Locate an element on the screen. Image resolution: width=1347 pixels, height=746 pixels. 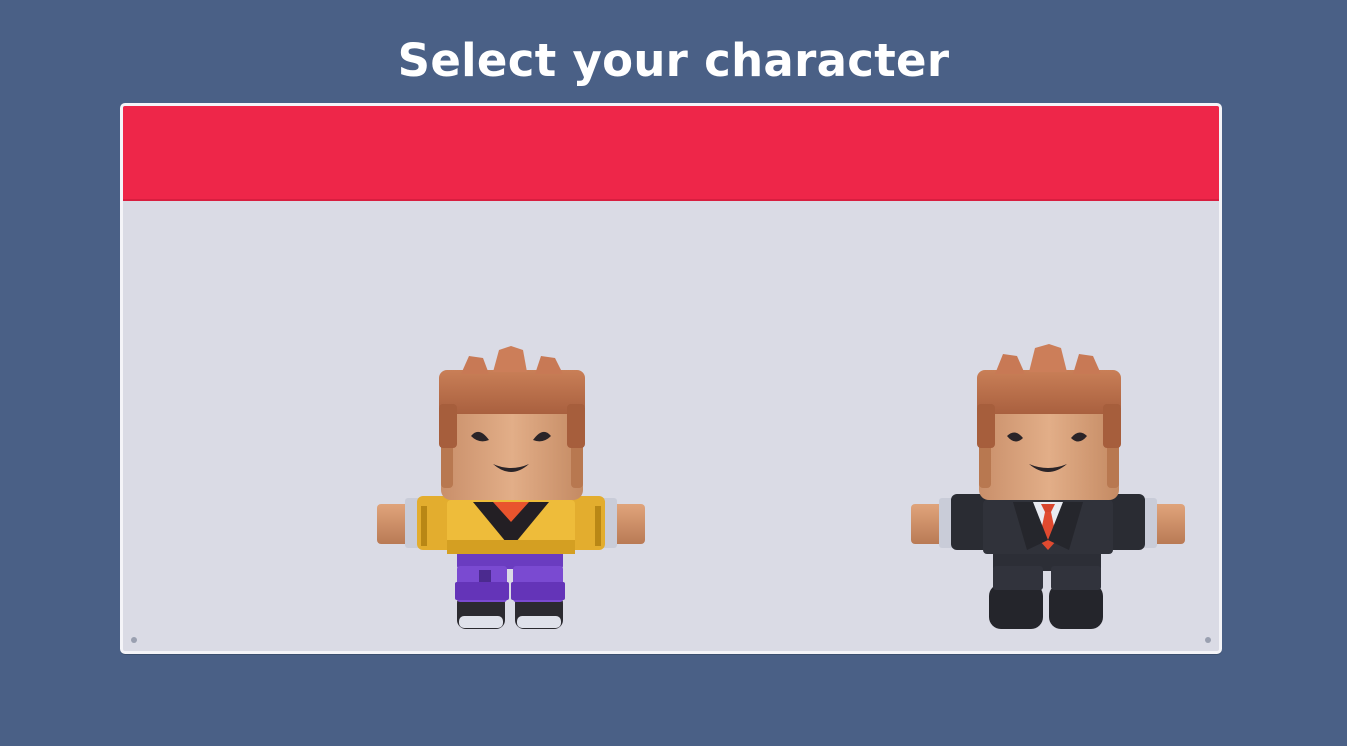
casual-character-icon is located at coordinates (511, 487).